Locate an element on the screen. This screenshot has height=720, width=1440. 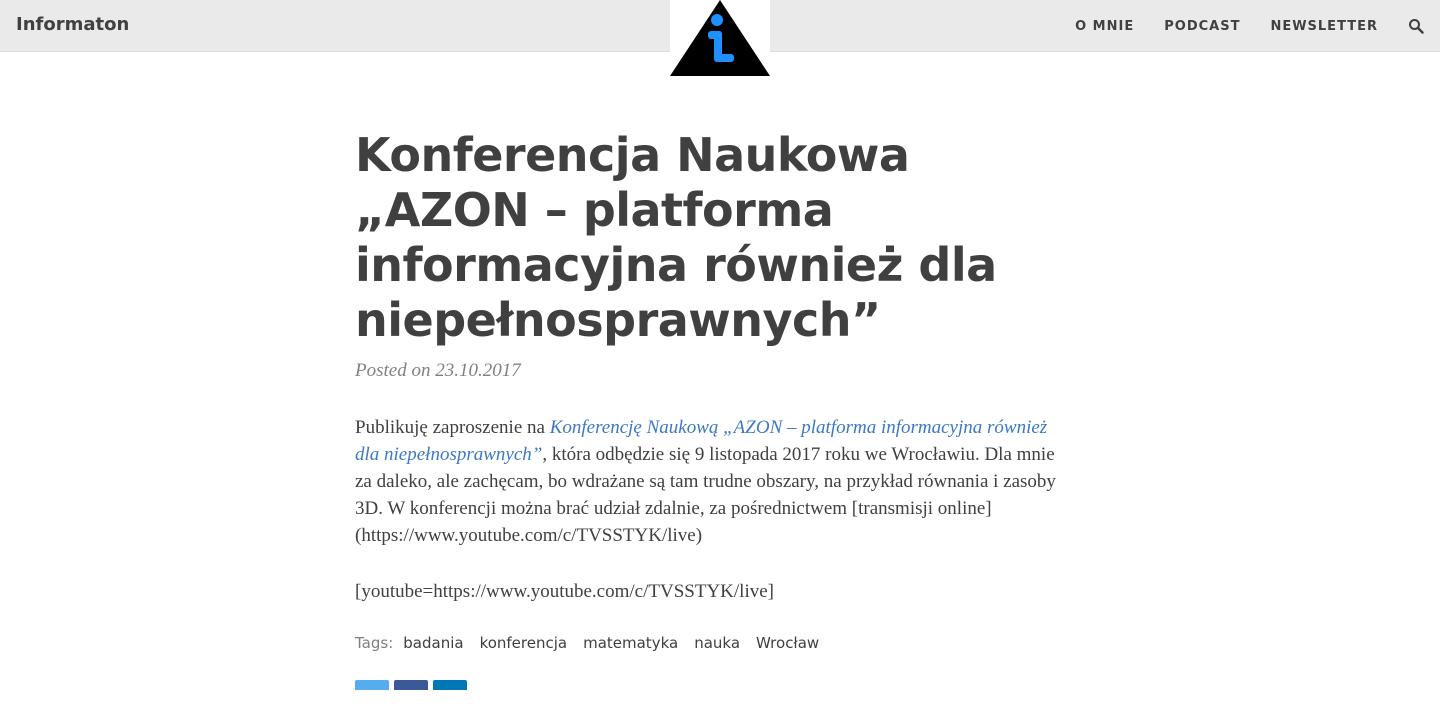
nav-item-o-mnie: O MNIE is located at coordinates (1104, 26).